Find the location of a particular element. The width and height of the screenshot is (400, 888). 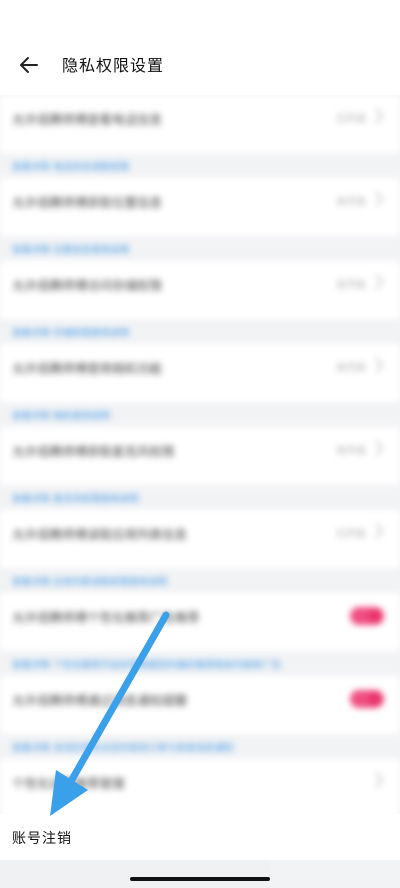

setting-title: 允许佰腾师傅获取麦克风权限 is located at coordinates (93, 451).